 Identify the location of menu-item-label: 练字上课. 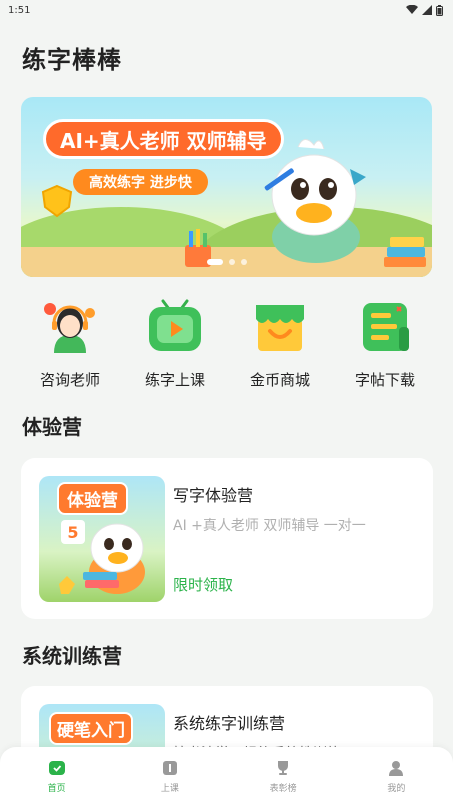
(174, 380).